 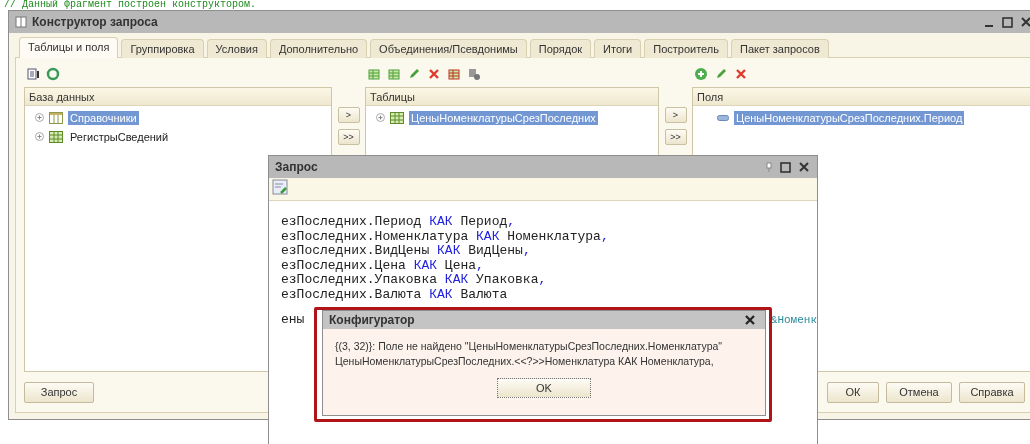 I want to click on query-button: Запрос, so click(x=59, y=392).